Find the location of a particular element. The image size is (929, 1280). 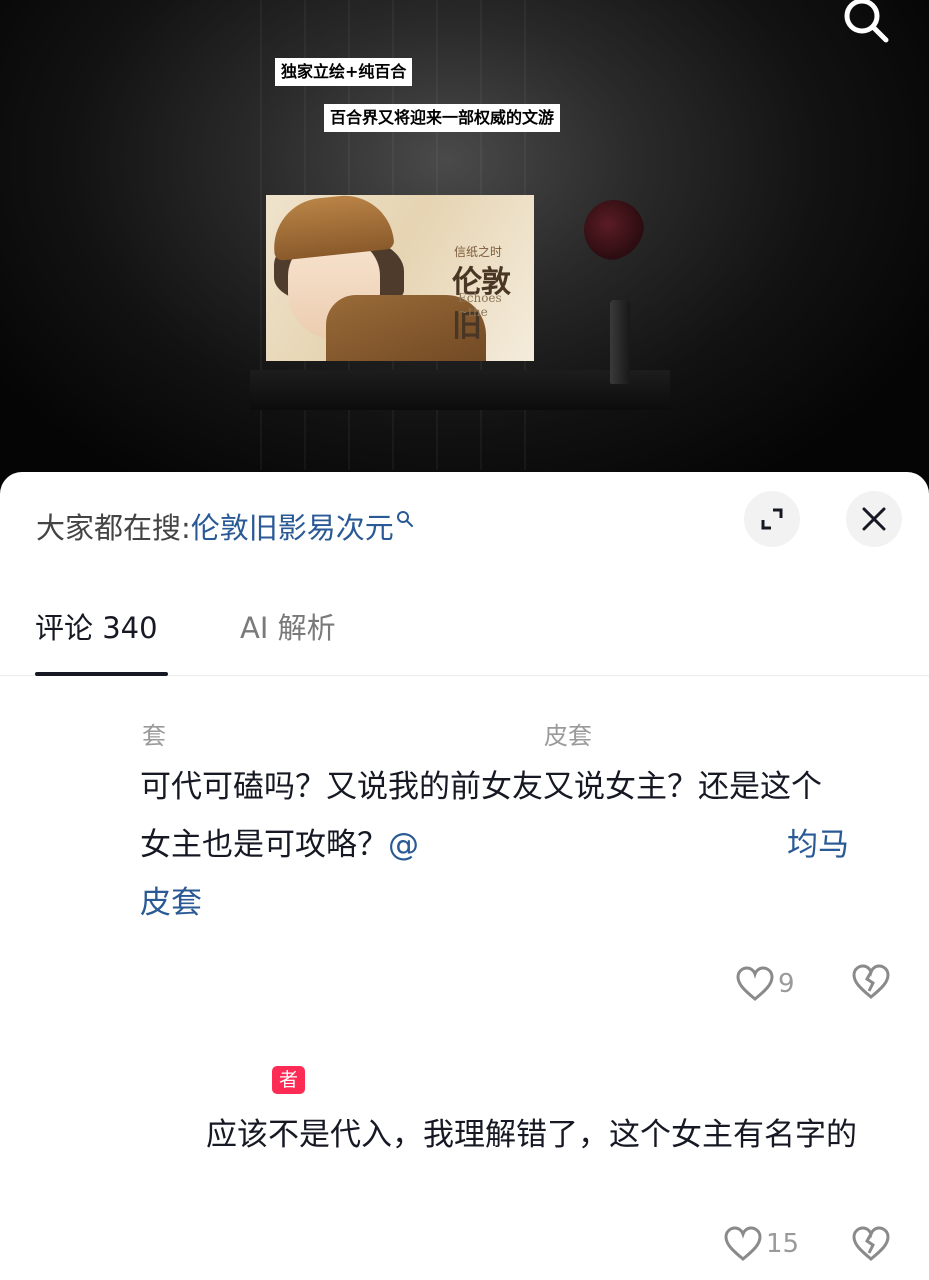

reply-text: 应该不是代入，我理解错了，这个女主有名字的 is located at coordinates (531, 1135).